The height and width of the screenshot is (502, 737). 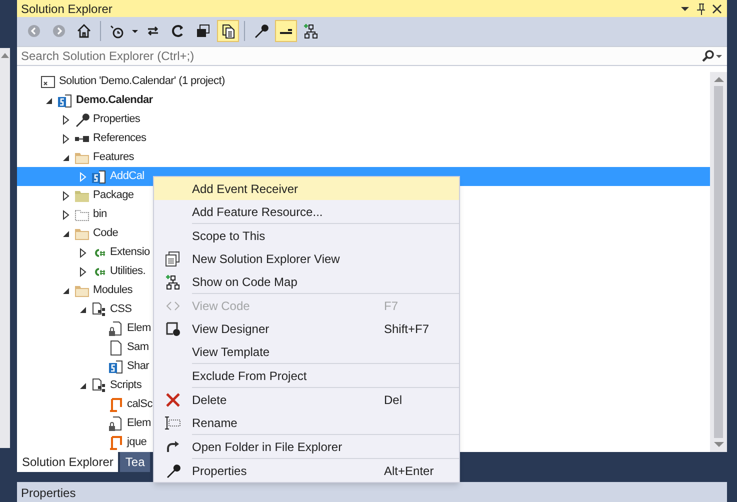 What do you see at coordinates (306, 235) in the screenshot?
I see `menu-item: Scope to This` at bounding box center [306, 235].